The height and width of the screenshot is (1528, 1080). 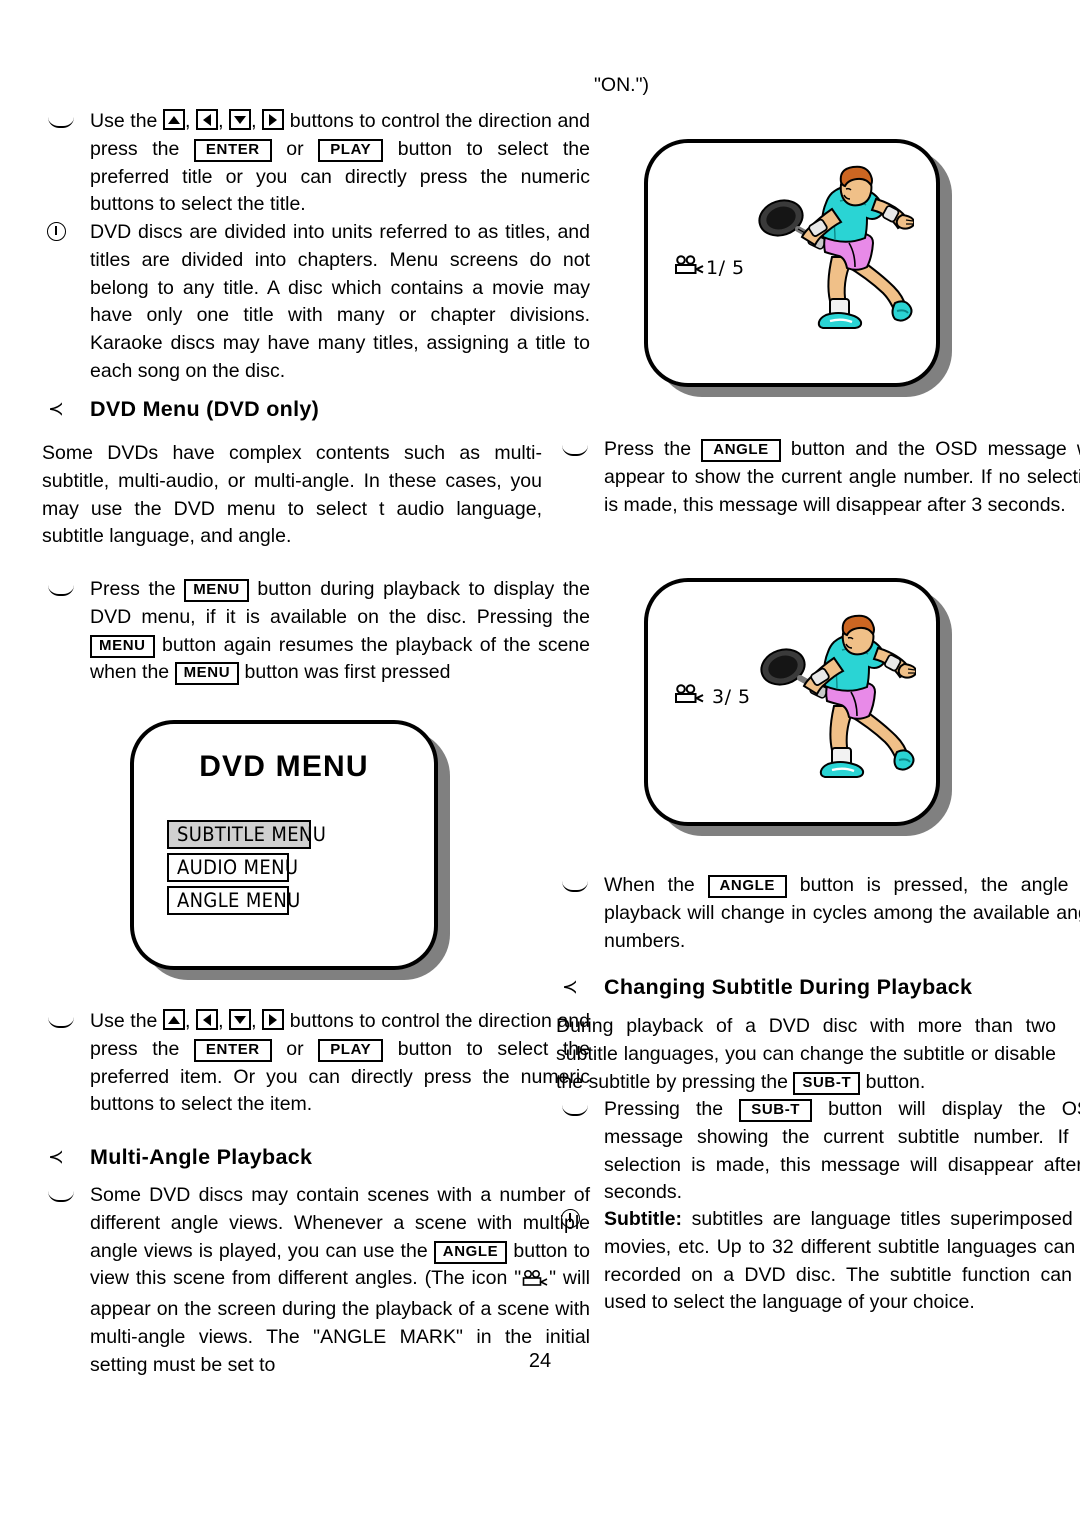 I want to click on menu-item-subtitle-menu: SUBTITLE MENU, so click(x=246, y=834).